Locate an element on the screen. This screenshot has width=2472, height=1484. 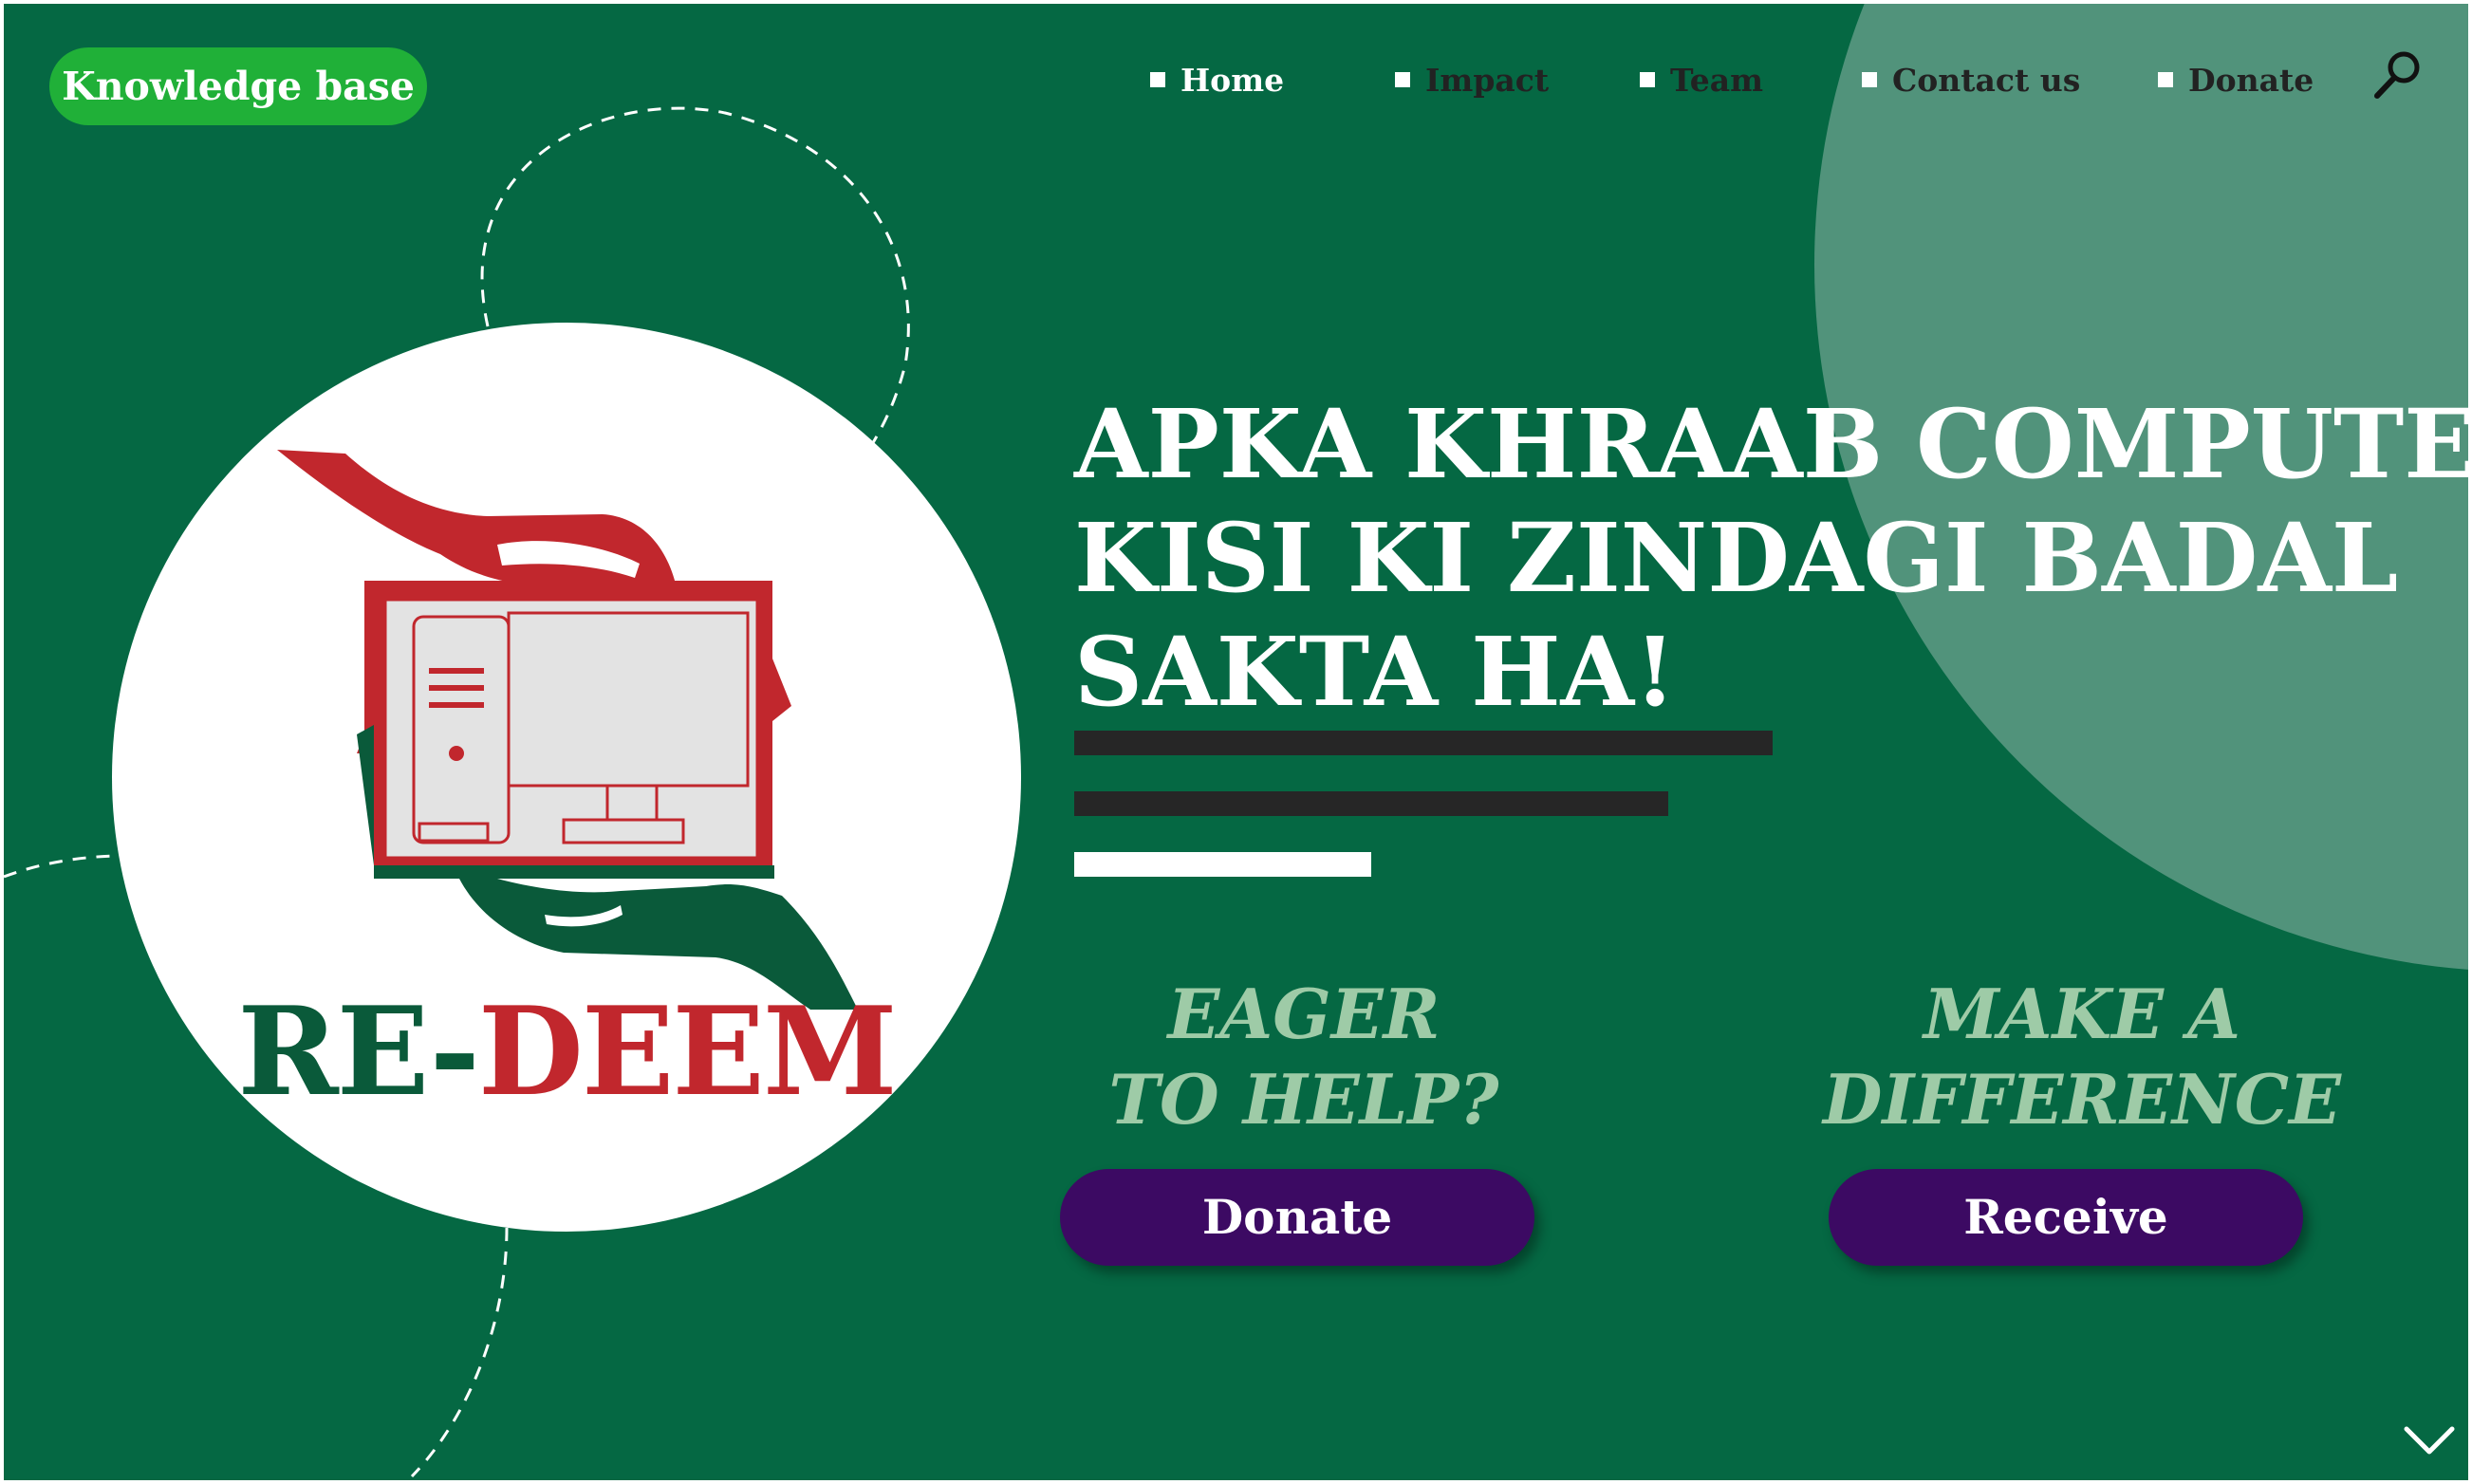
nav-item-label: Team is located at coordinates (1717, 80).